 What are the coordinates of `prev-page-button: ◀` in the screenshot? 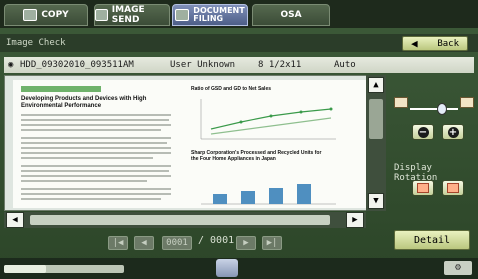 It's located at (144, 243).